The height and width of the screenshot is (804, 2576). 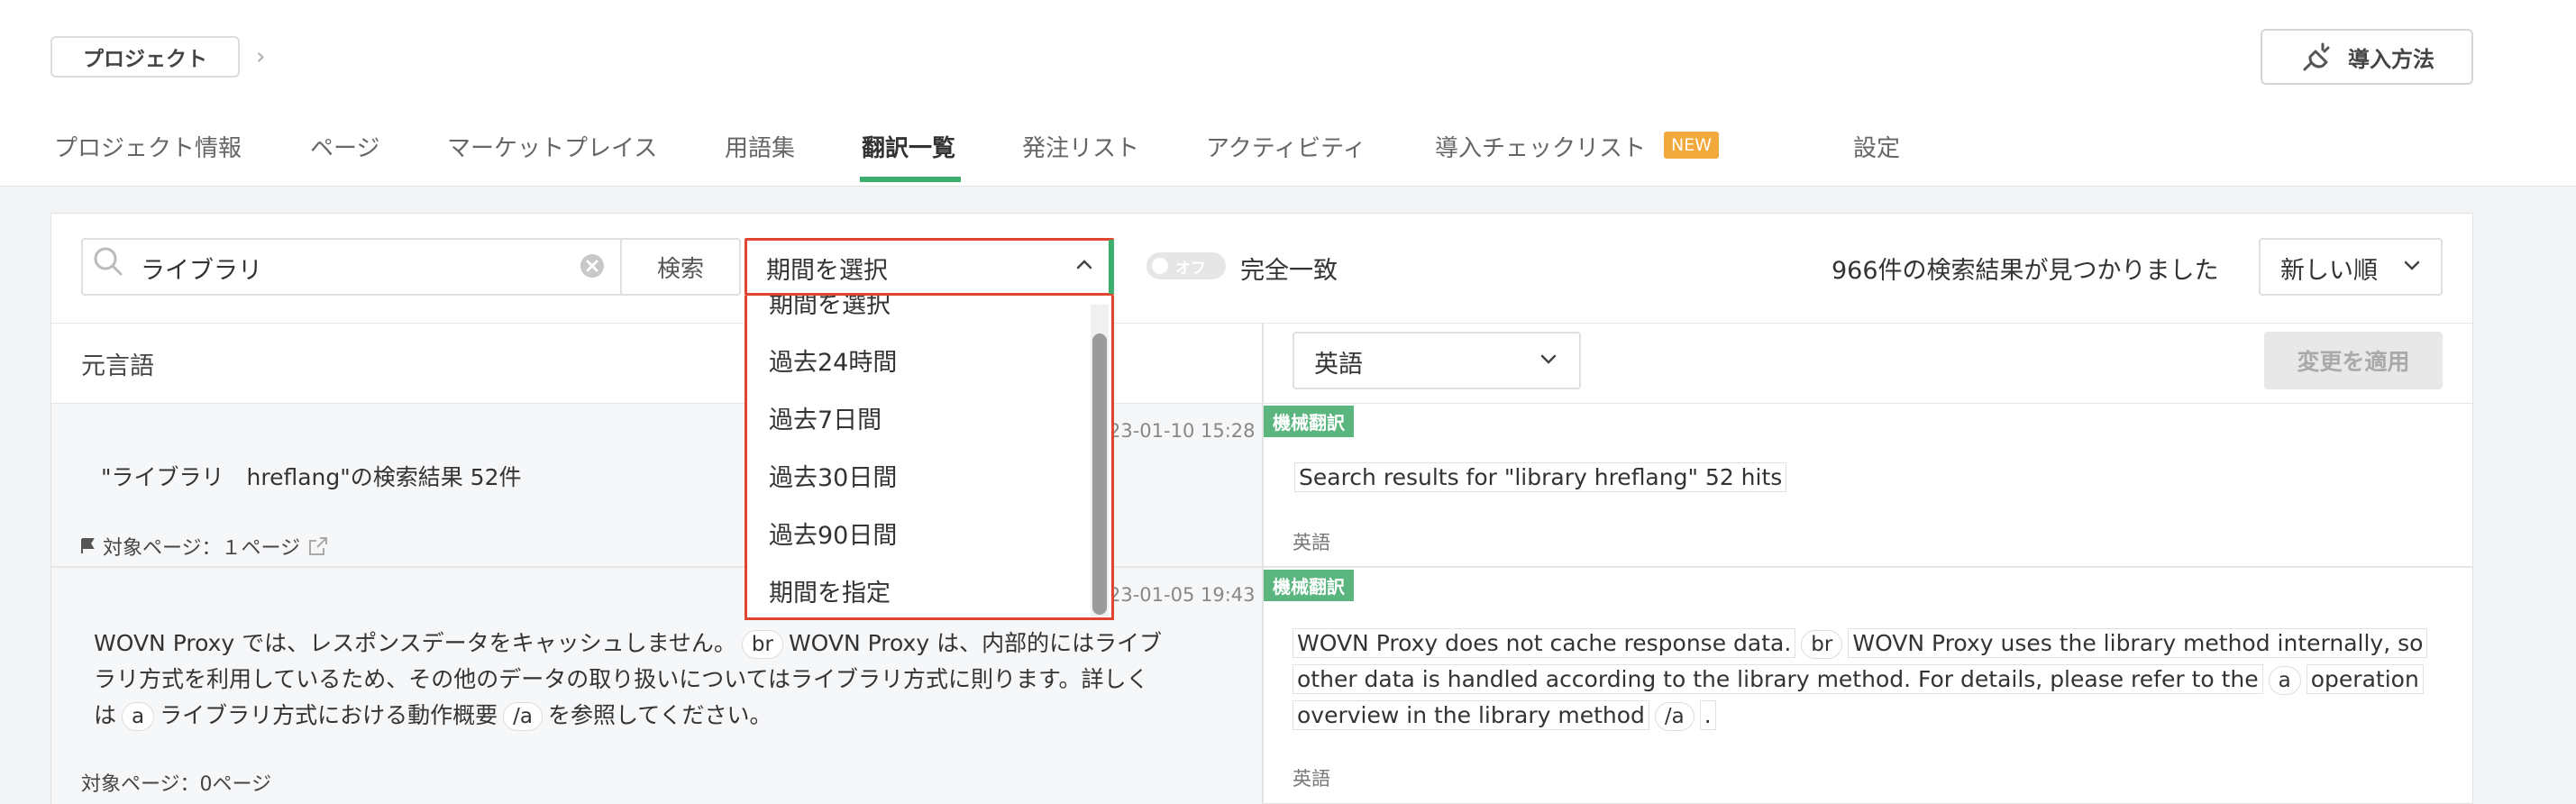 I want to click on install-guide-button: 導入方法, so click(x=2367, y=57).